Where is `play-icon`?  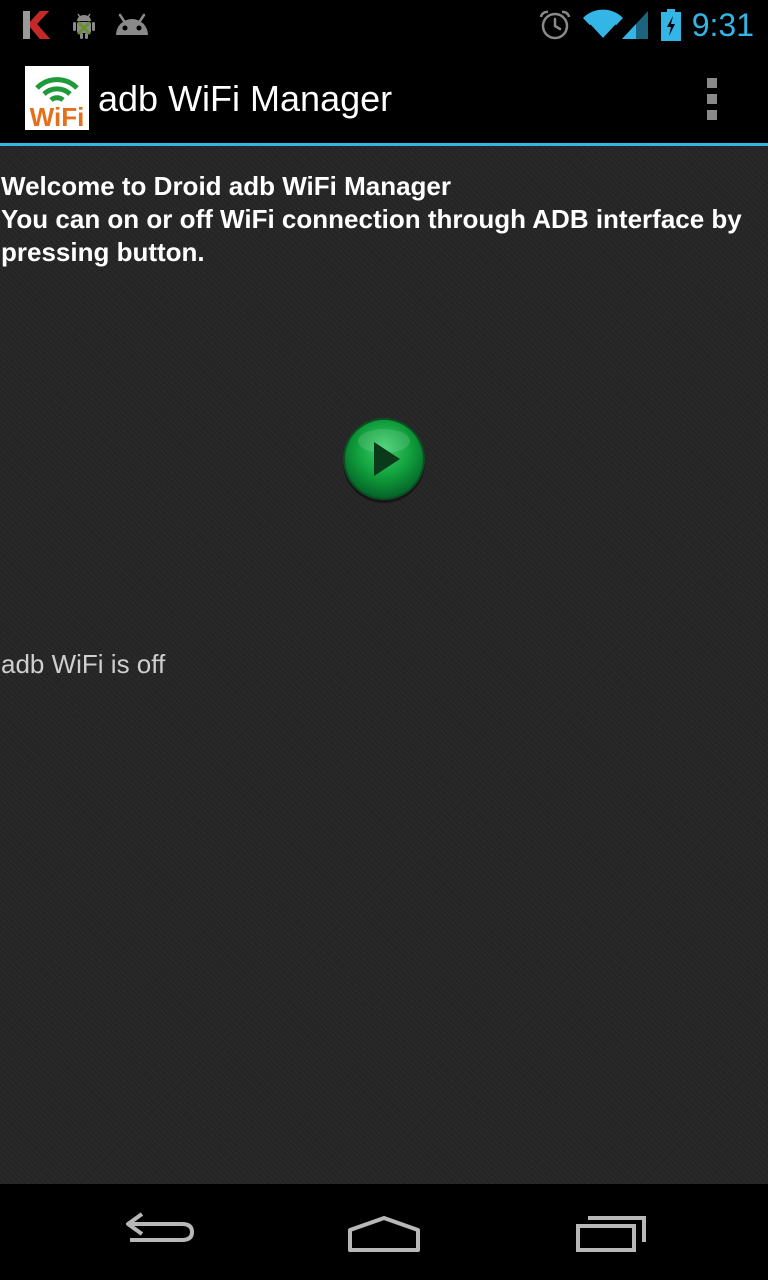
play-icon is located at coordinates (384, 460).